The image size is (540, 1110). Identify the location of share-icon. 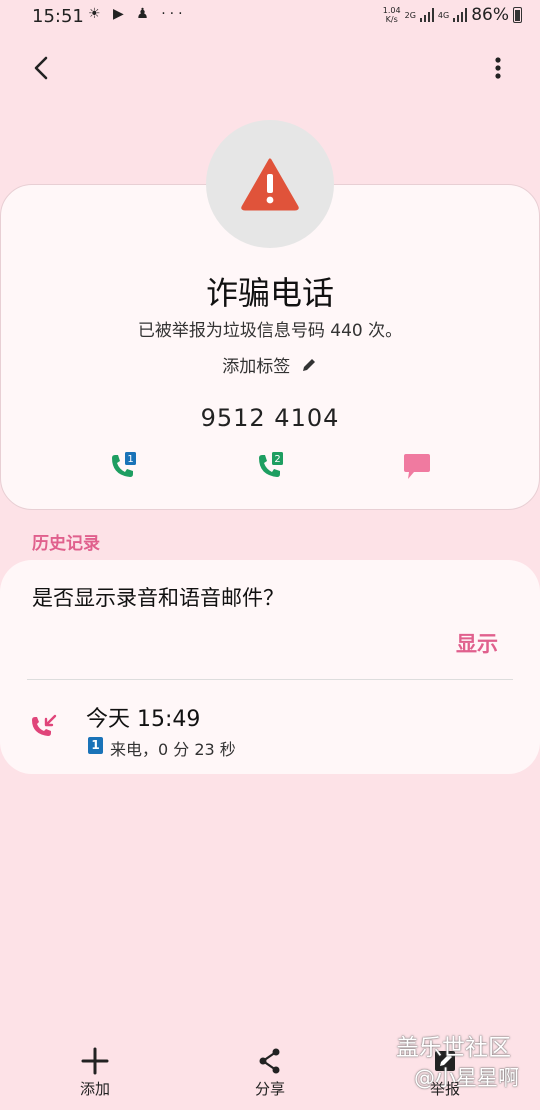
(269, 1061).